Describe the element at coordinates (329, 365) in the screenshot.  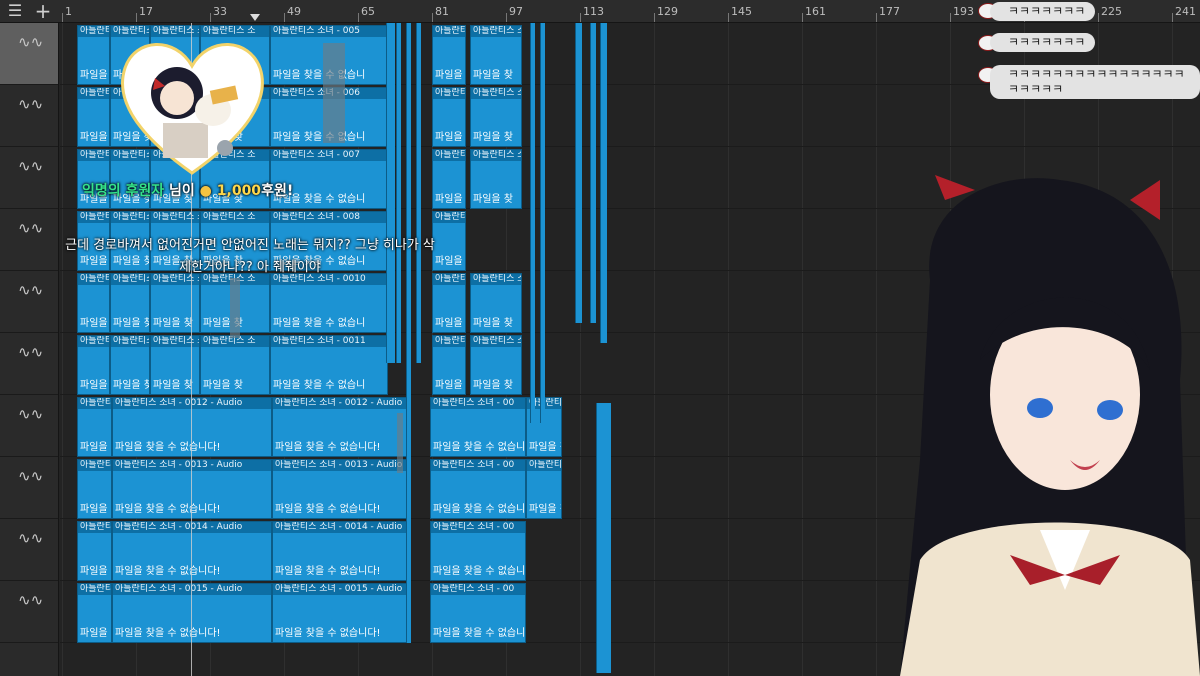
I see `audio-clip: 아틀란티스 소녀 - 0011 파일을 찾을 수 없습니` at that location.